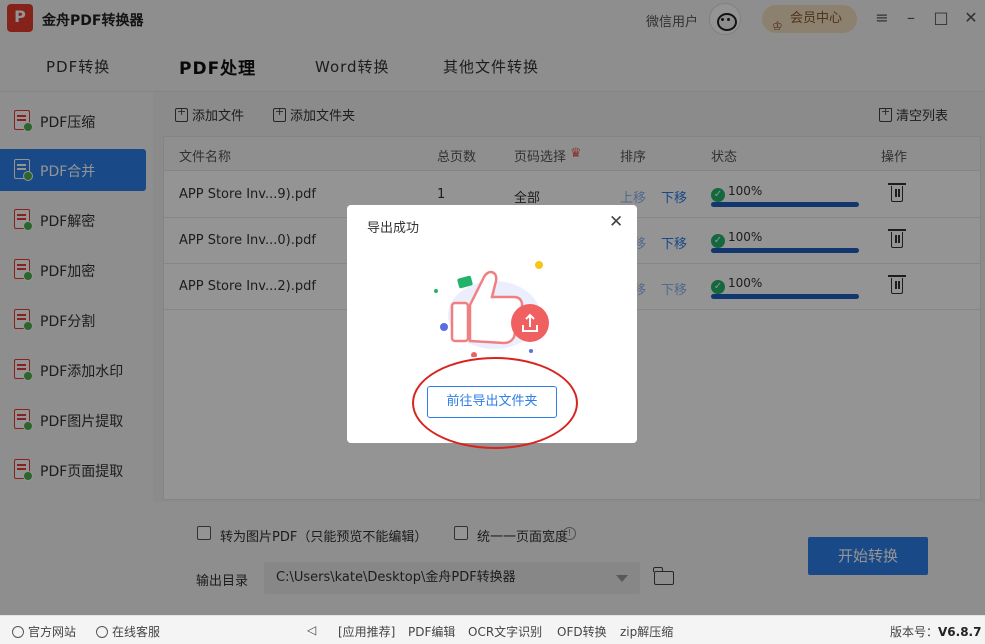 This screenshot has height=644, width=985. Describe the element at coordinates (102, 632) in the screenshot. I see `headset-icon` at that location.